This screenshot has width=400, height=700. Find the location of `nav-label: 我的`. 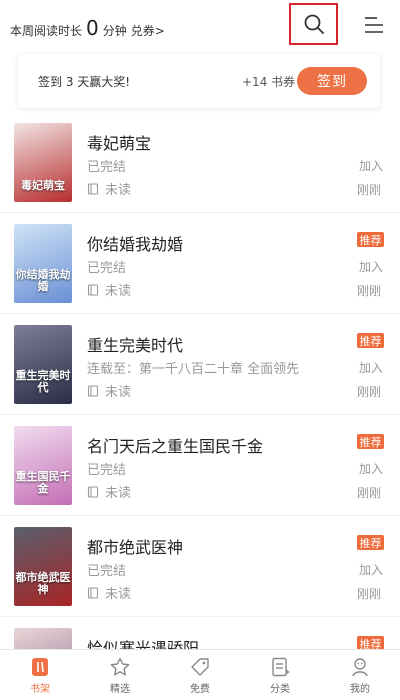

nav-label: 我的 is located at coordinates (360, 689).